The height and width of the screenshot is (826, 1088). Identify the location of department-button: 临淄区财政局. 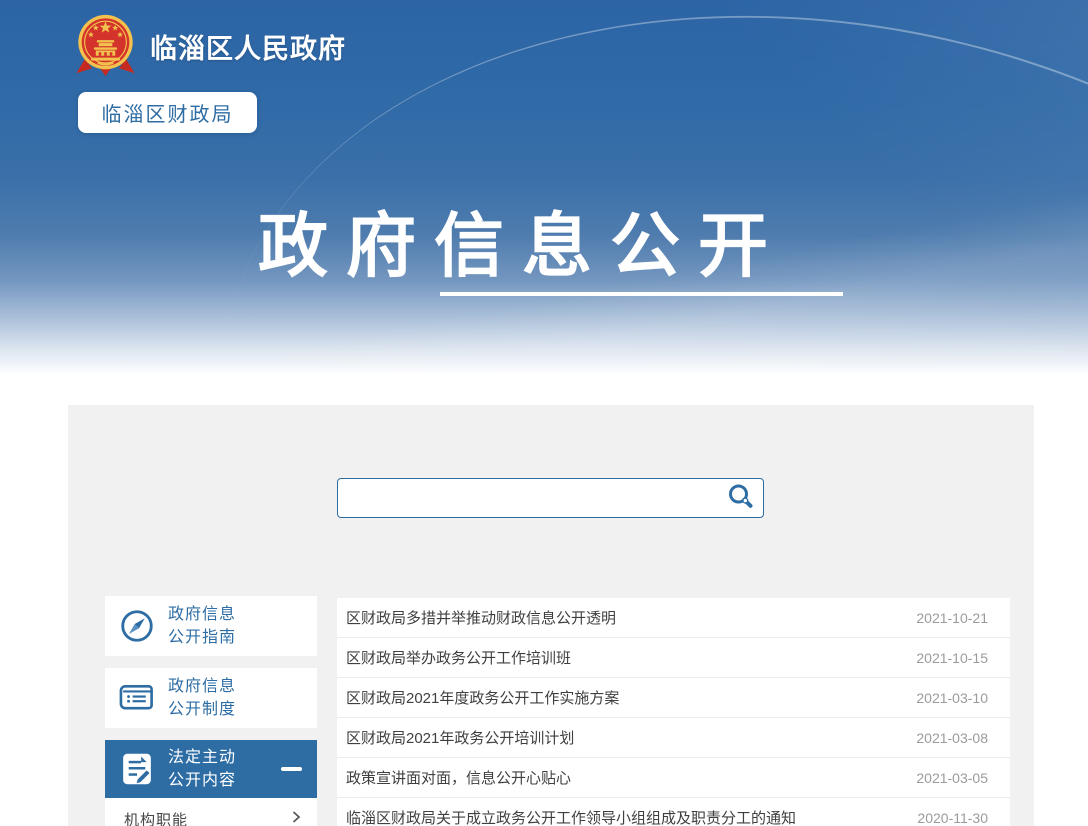
(167, 112).